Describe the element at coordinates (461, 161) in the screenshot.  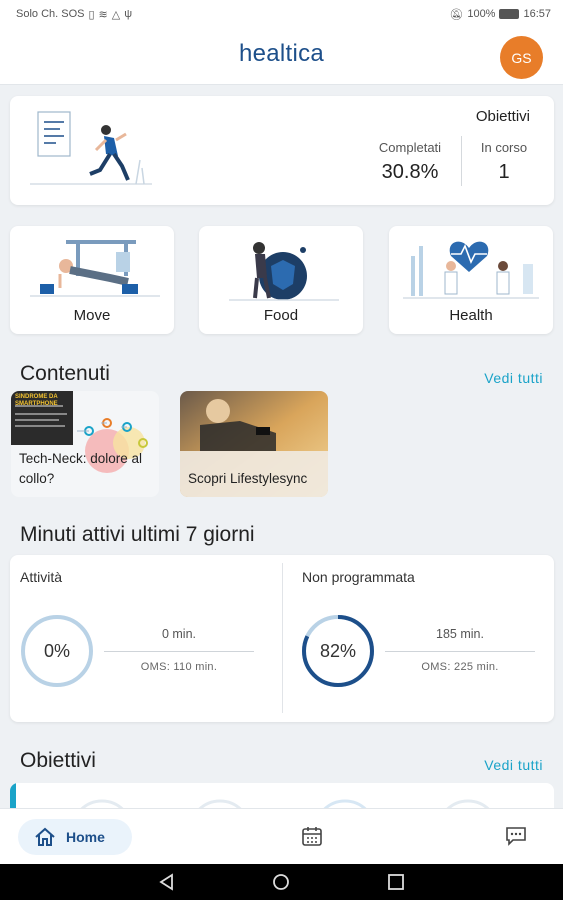
I see `goals-divider` at that location.